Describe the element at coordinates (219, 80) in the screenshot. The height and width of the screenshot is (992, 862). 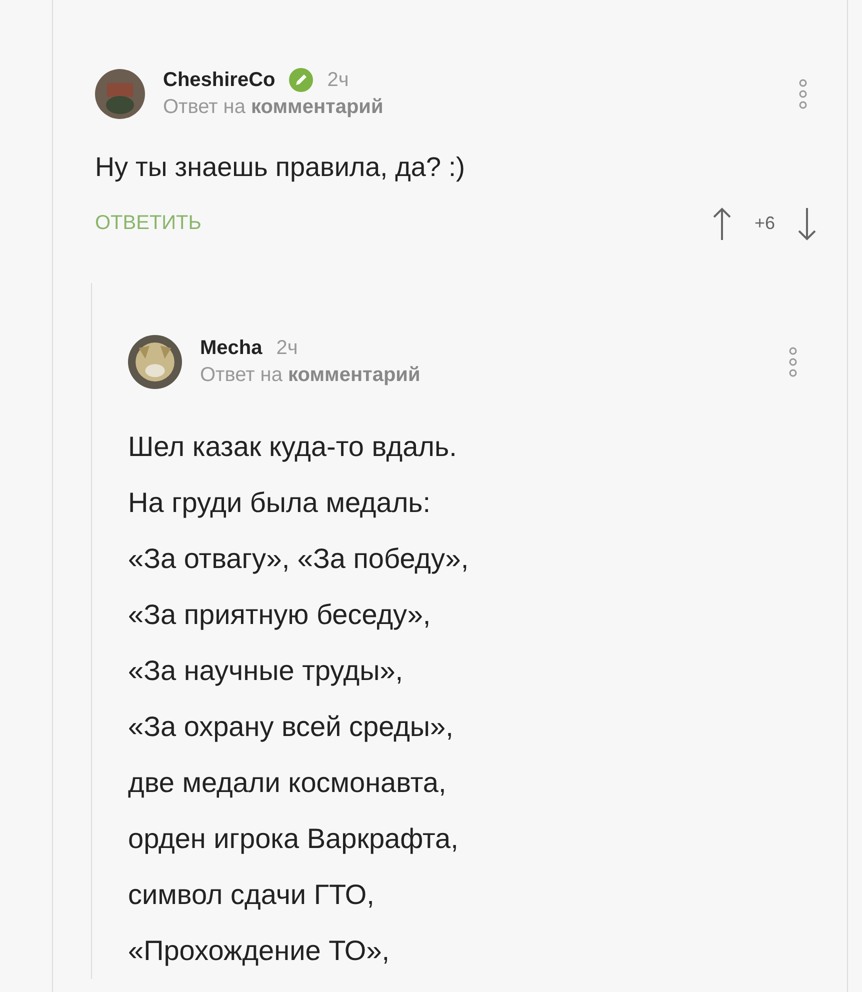
I see `author-name: CheshireCo` at that location.